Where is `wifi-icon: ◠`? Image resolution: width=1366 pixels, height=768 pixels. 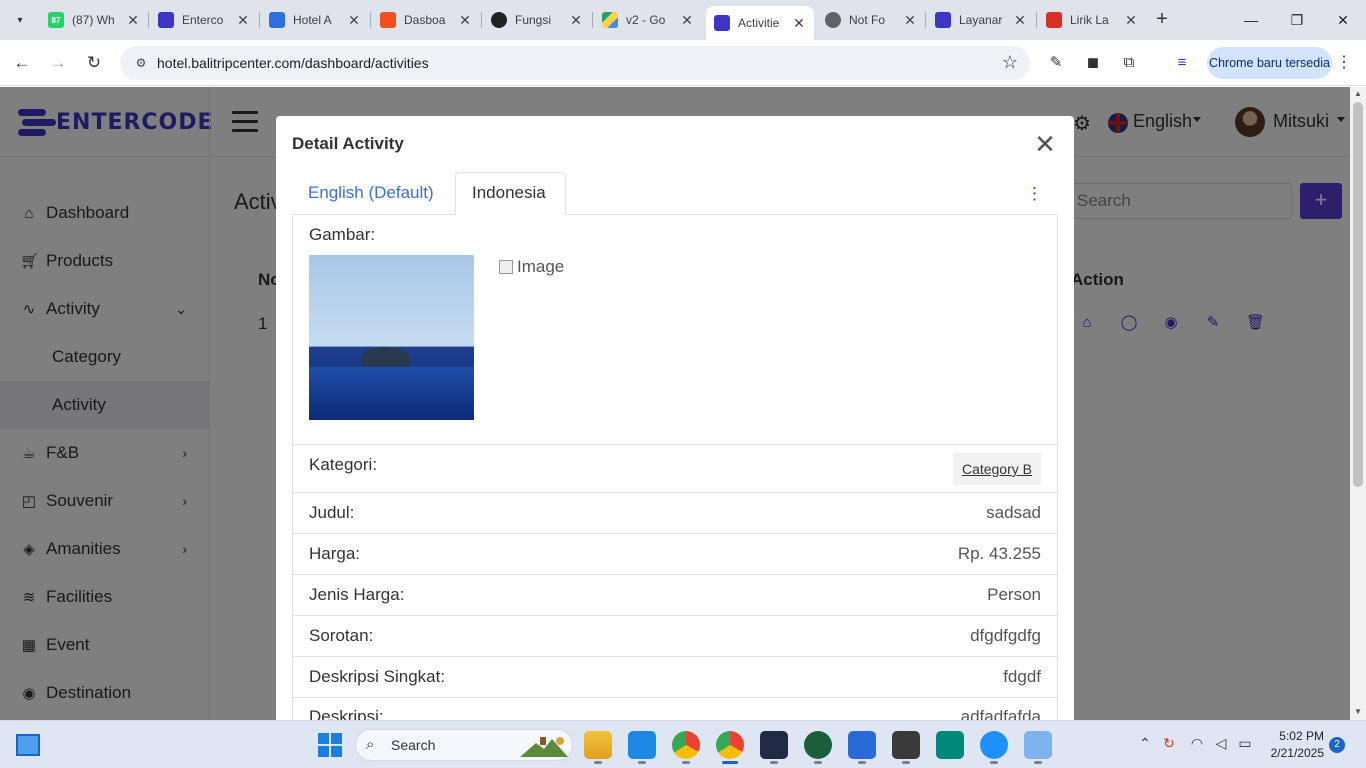
wifi-icon: ◠ is located at coordinates (1197, 743).